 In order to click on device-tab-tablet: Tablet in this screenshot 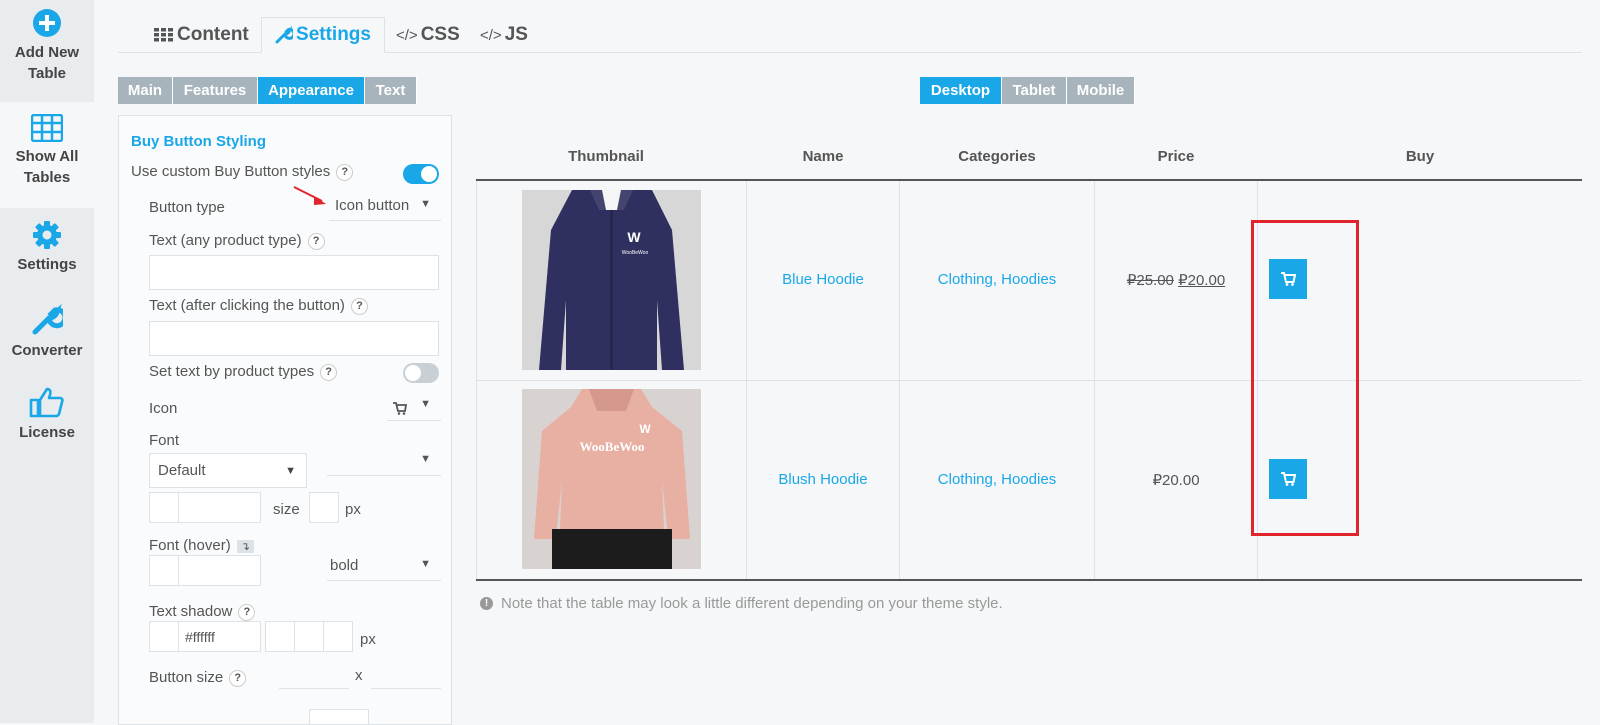, I will do `click(1034, 90)`.